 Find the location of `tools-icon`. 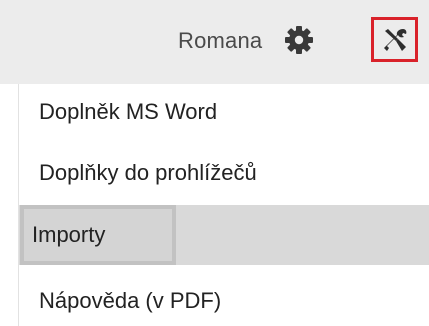

tools-icon is located at coordinates (395, 40).